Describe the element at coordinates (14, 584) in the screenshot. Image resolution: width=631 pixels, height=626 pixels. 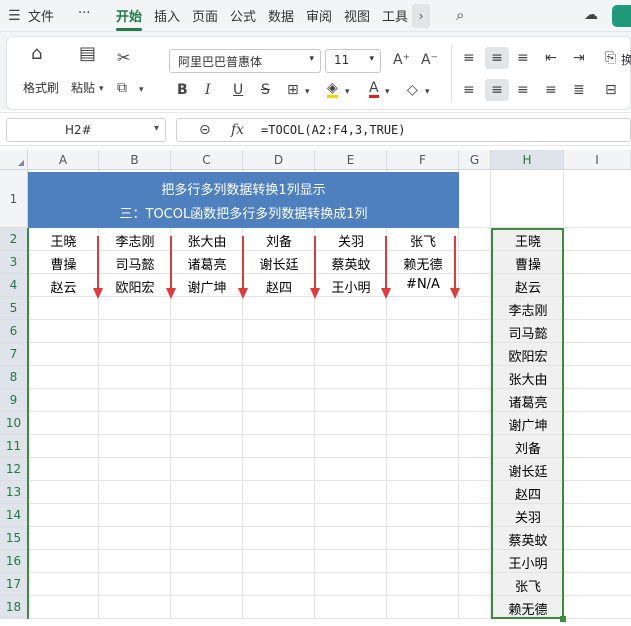
I see `row-header-17: 17` at that location.